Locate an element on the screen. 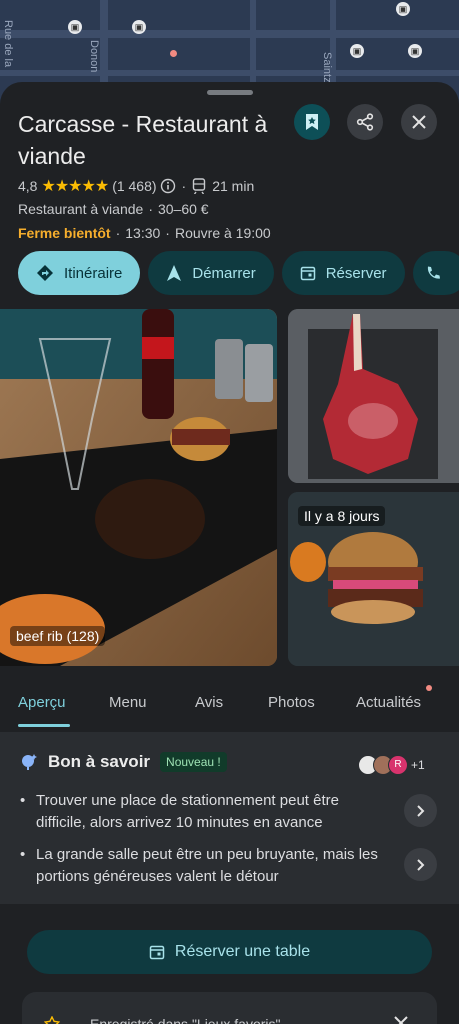 The width and height of the screenshot is (459, 1024). steak-photo-image is located at coordinates (373, 396).